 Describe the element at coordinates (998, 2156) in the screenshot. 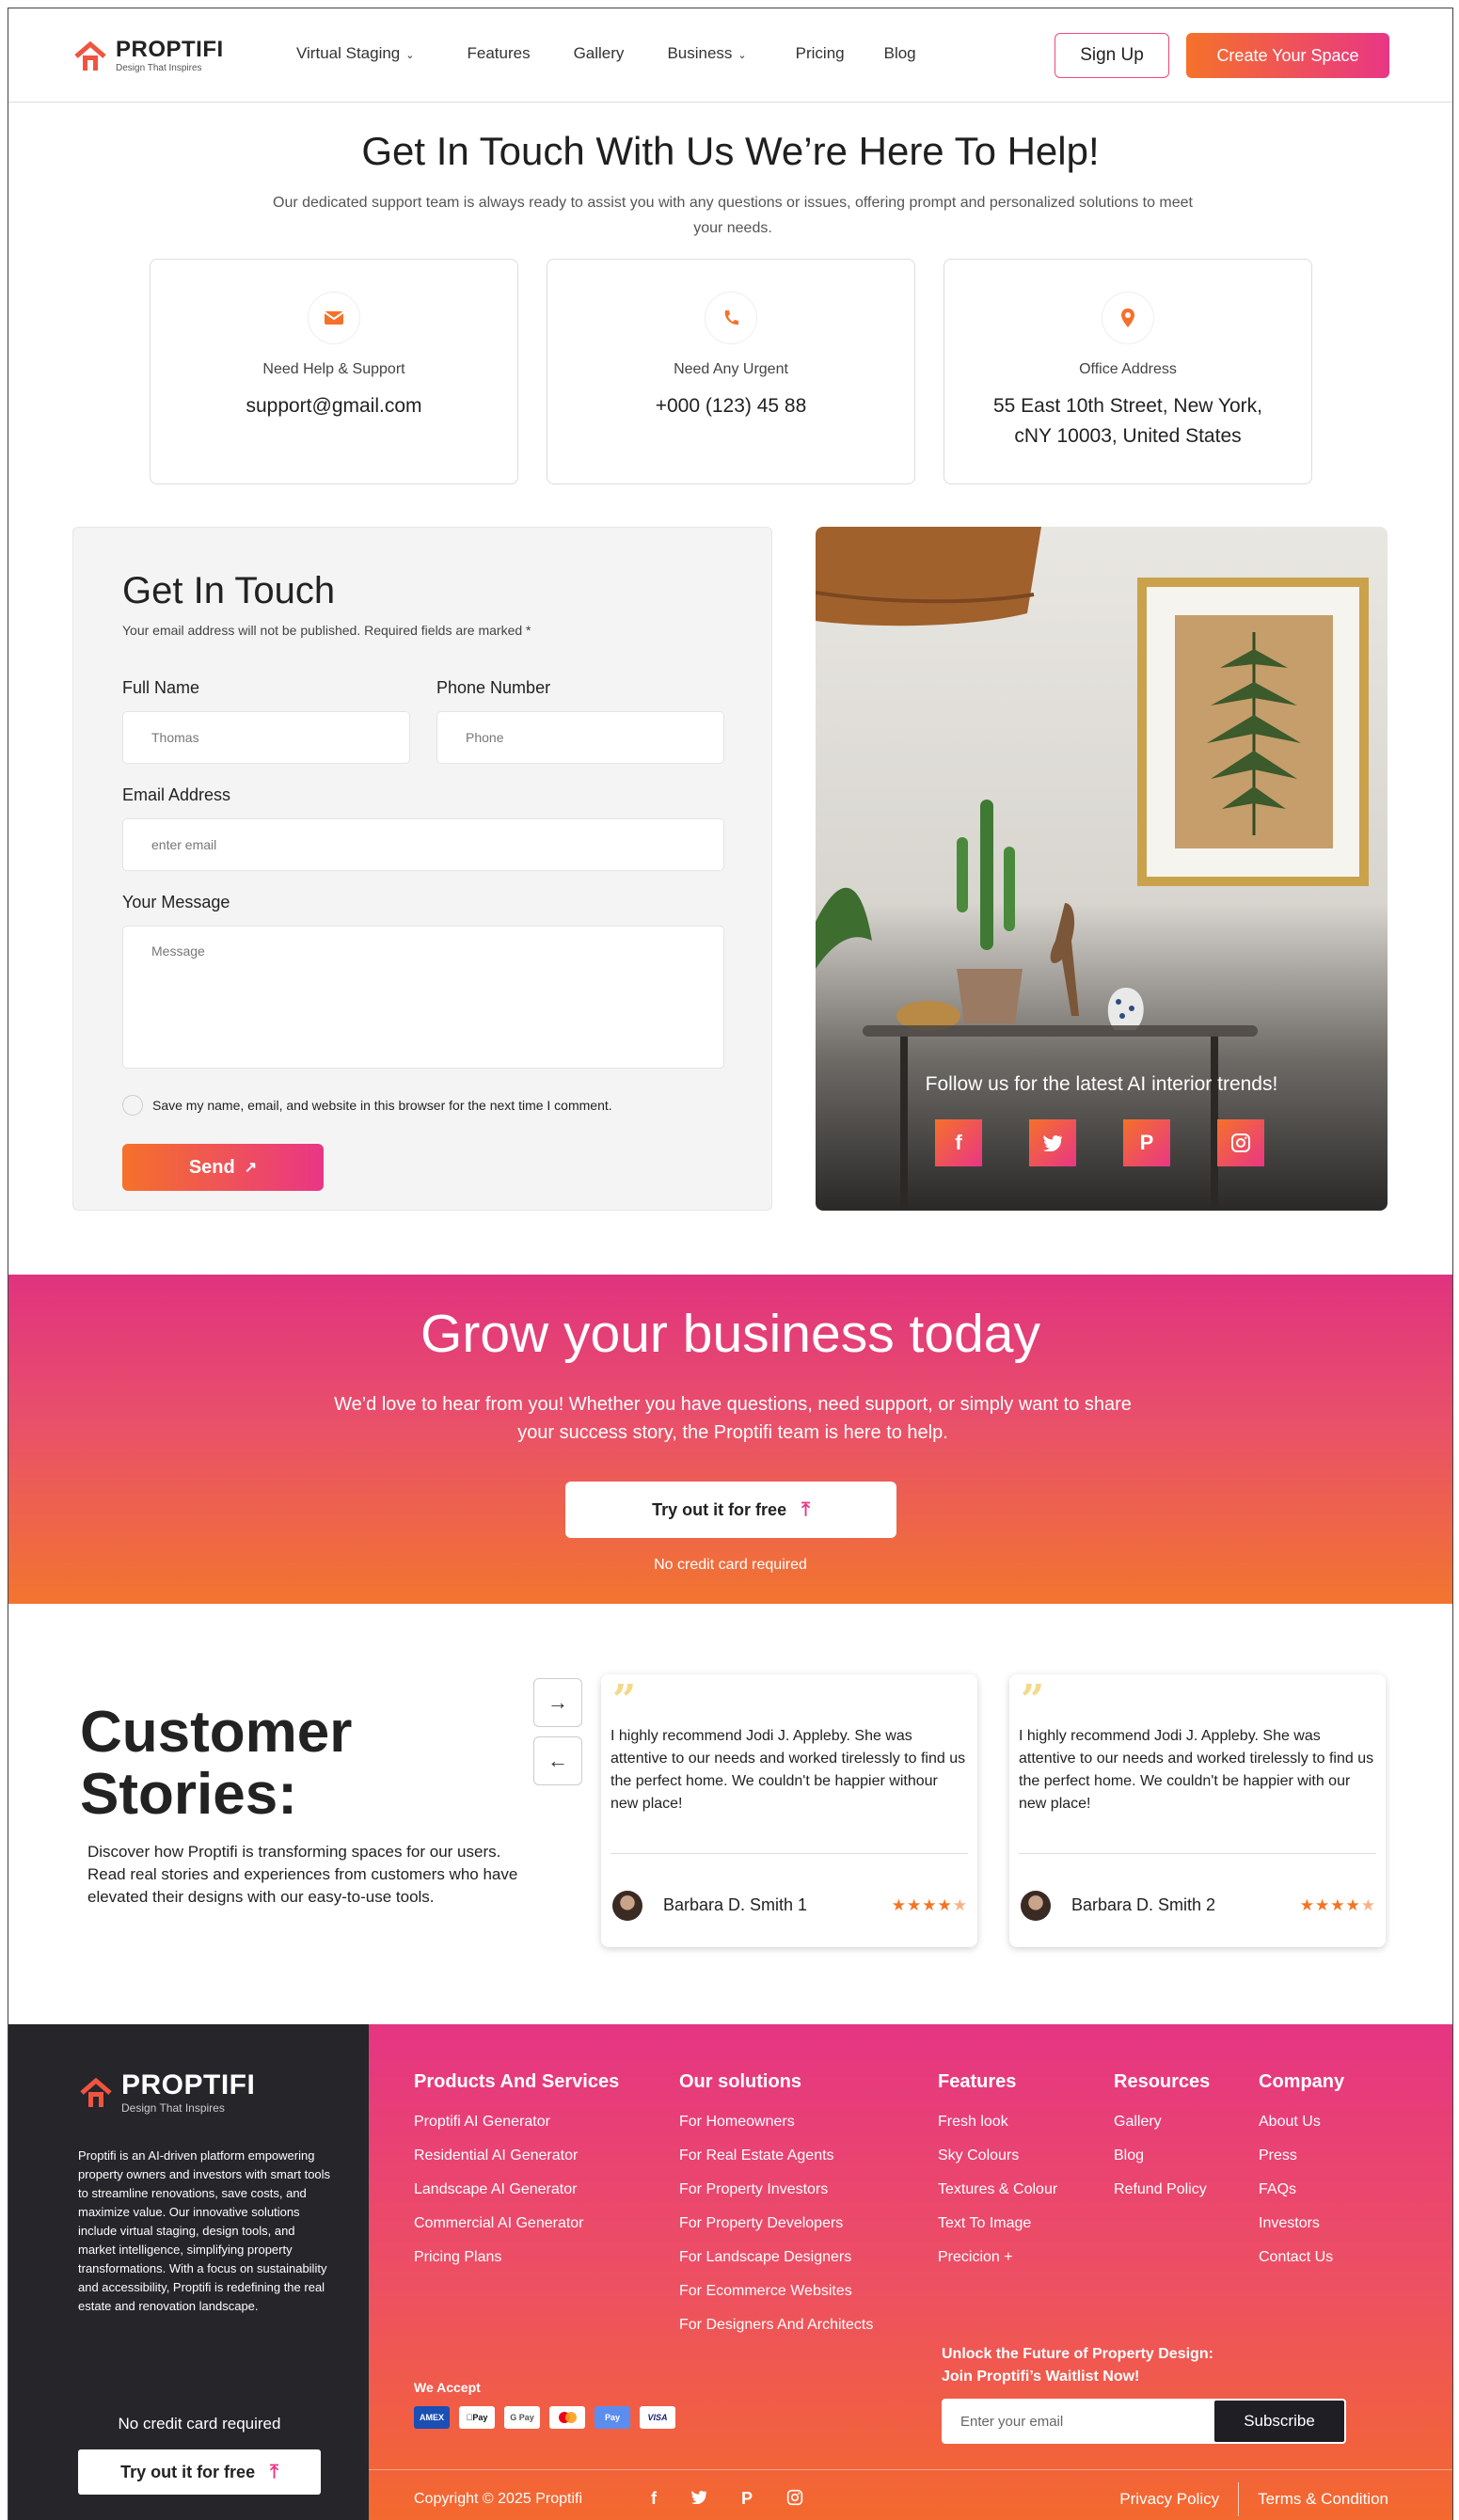

I see `footer-link: Sky Colours` at that location.